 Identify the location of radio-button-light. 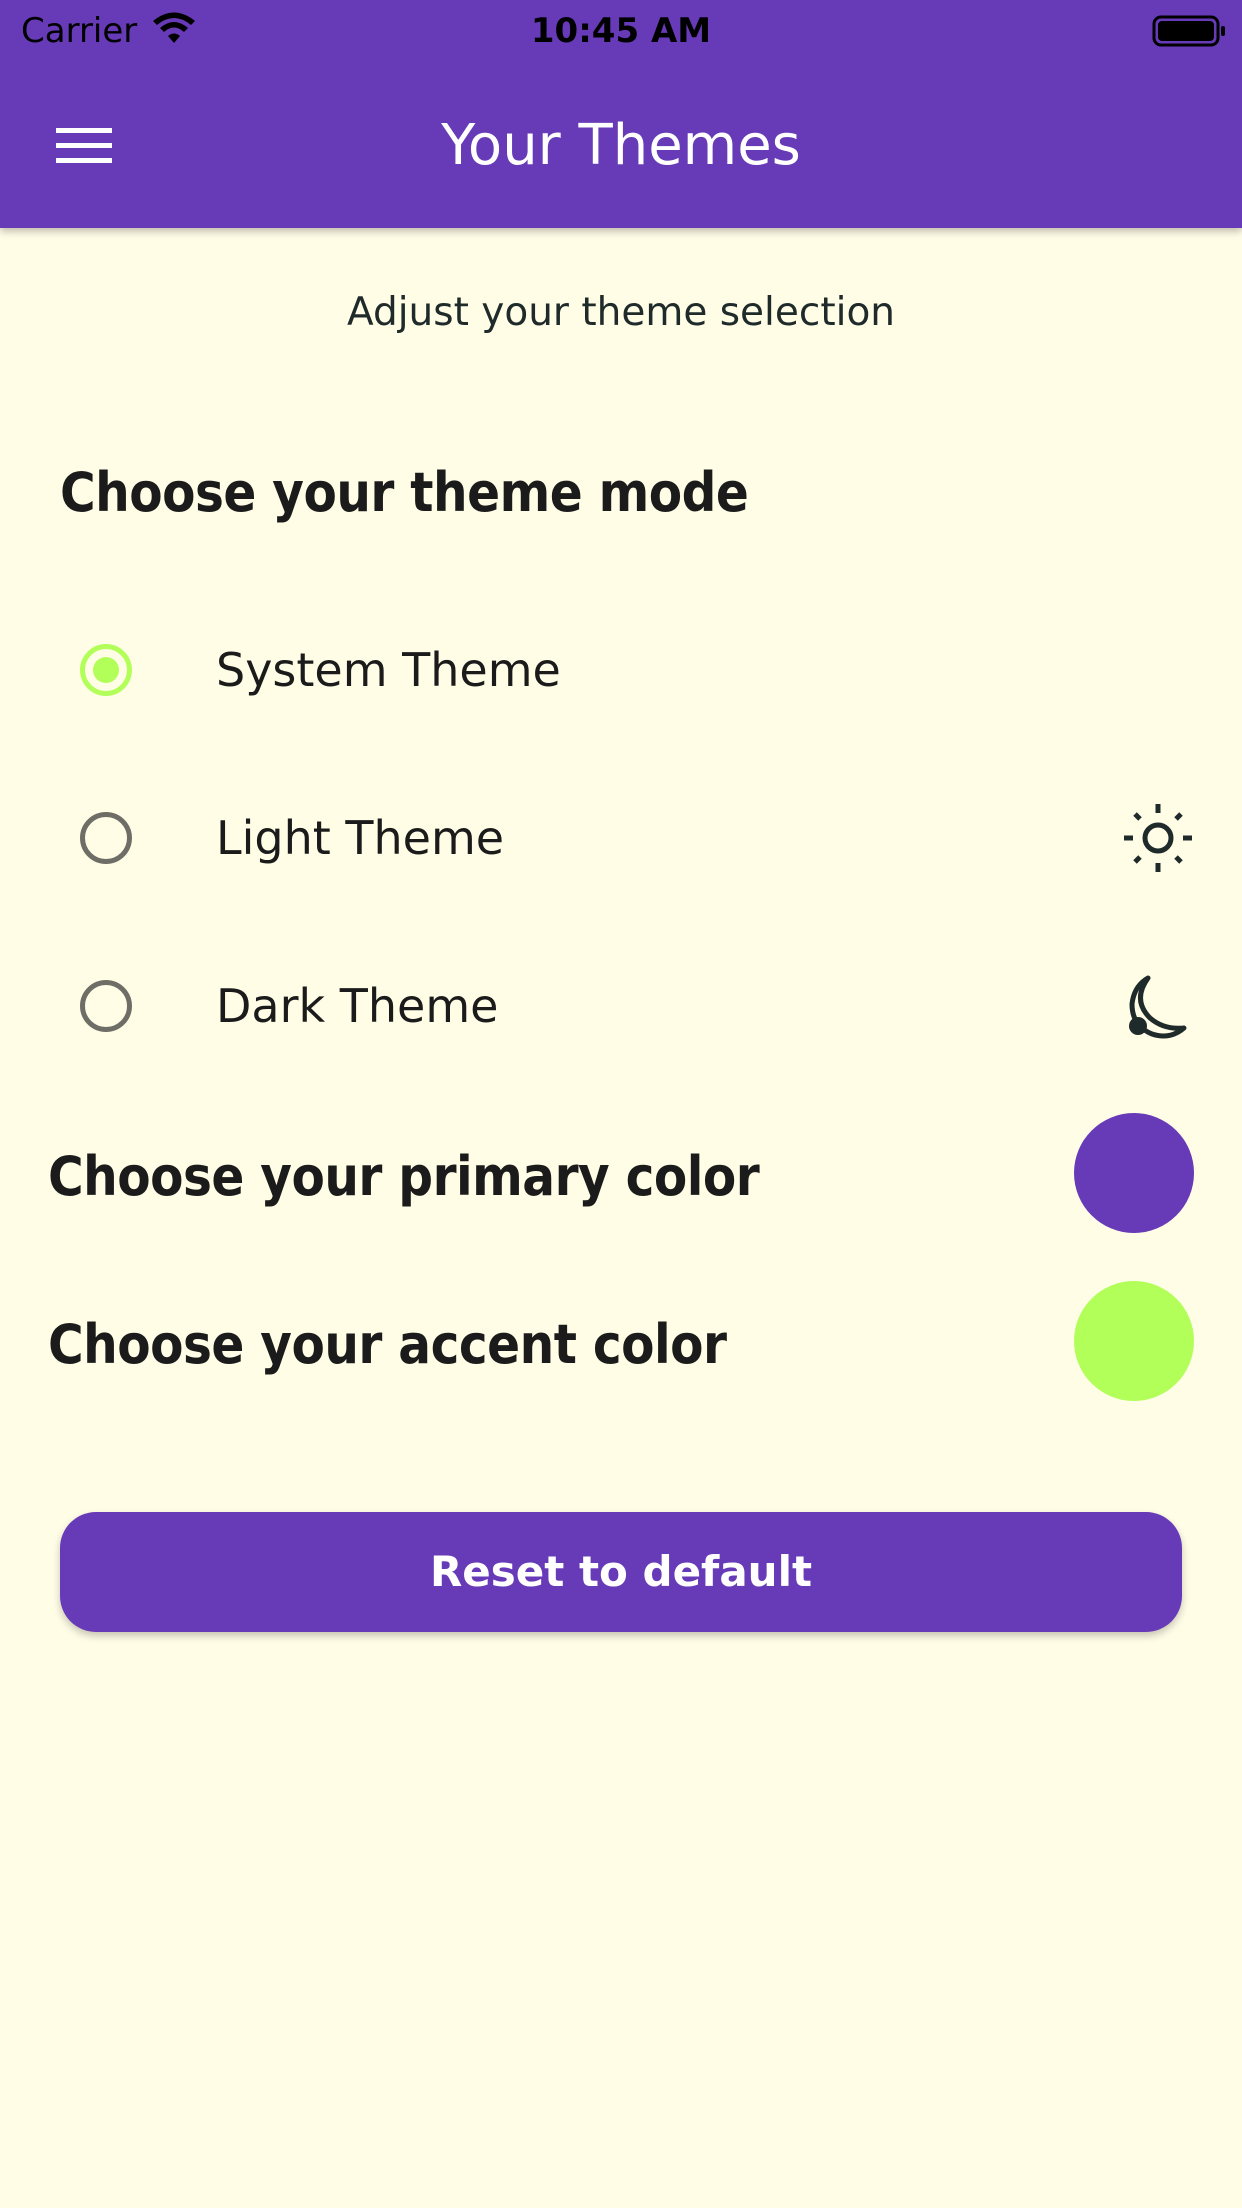
(106, 838).